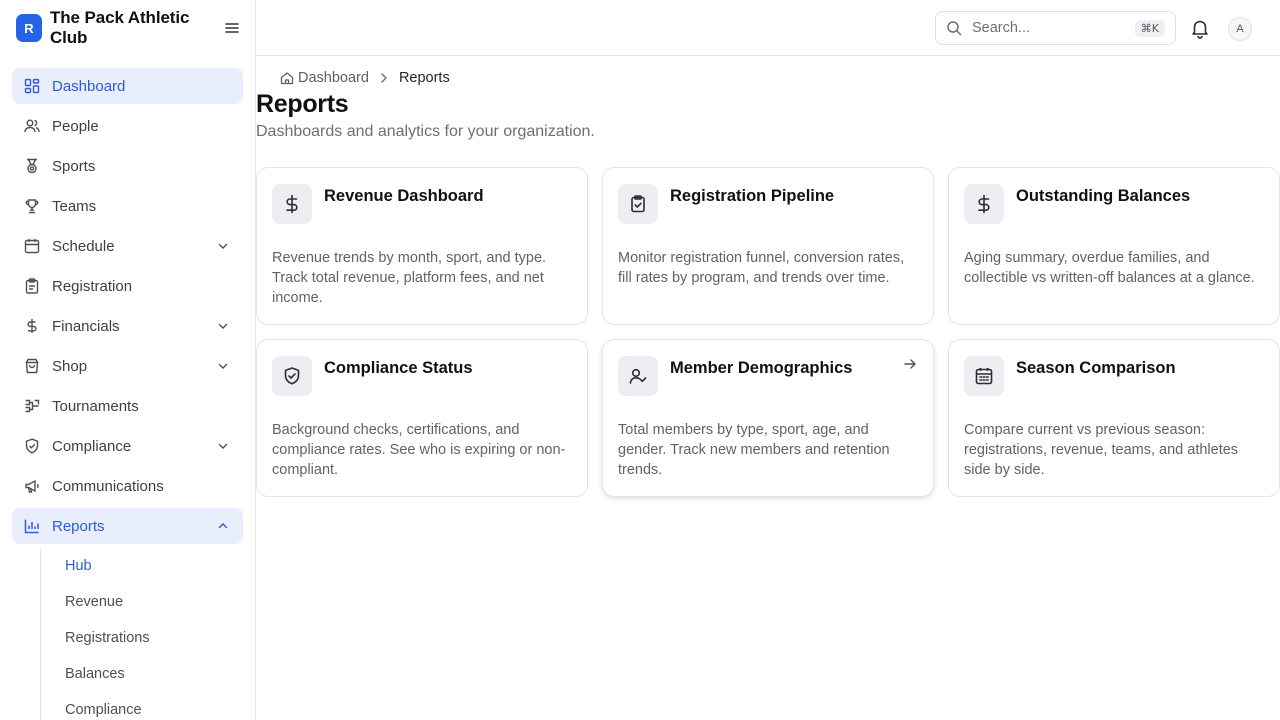 Image resolution: width=1280 pixels, height=720 pixels. What do you see at coordinates (424, 78) in the screenshot?
I see `breadcrumb-current: Reports` at bounding box center [424, 78].